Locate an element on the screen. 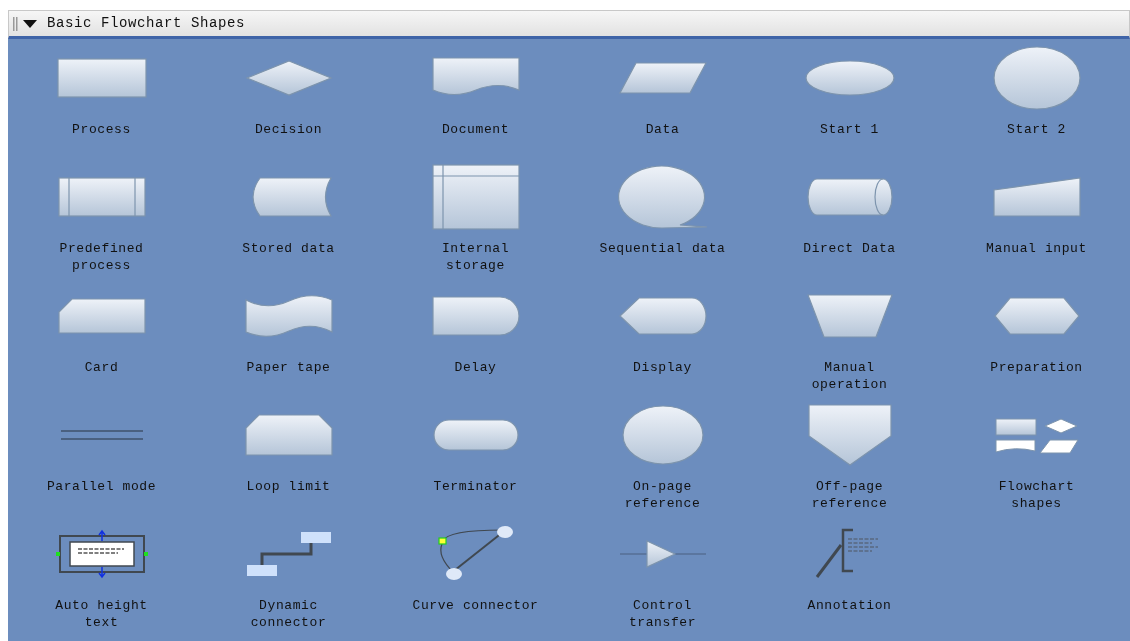 The width and height of the screenshot is (1130, 641). shape-label: Parallel mode is located at coordinates (101, 486).